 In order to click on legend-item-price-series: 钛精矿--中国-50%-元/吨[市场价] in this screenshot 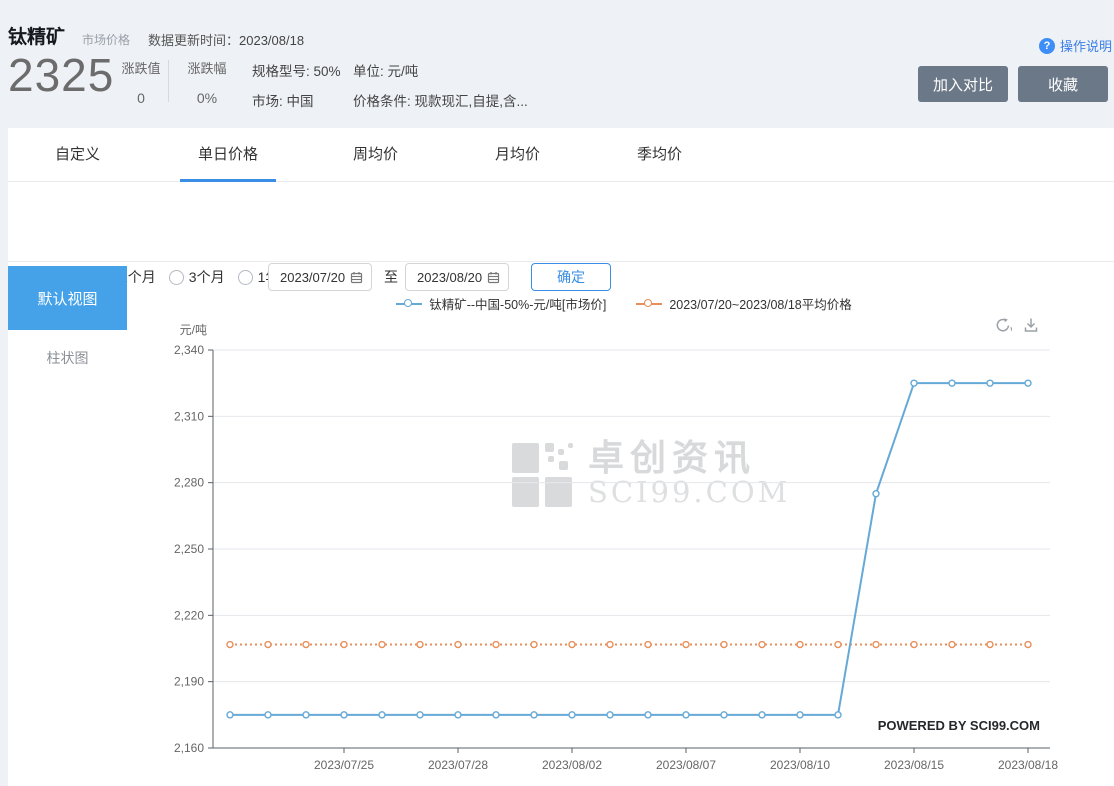, I will do `click(501, 303)`.